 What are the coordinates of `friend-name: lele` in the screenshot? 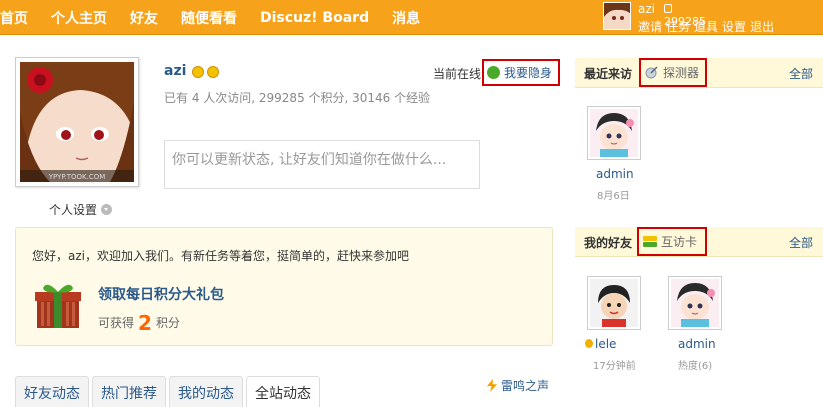 It's located at (600, 344).